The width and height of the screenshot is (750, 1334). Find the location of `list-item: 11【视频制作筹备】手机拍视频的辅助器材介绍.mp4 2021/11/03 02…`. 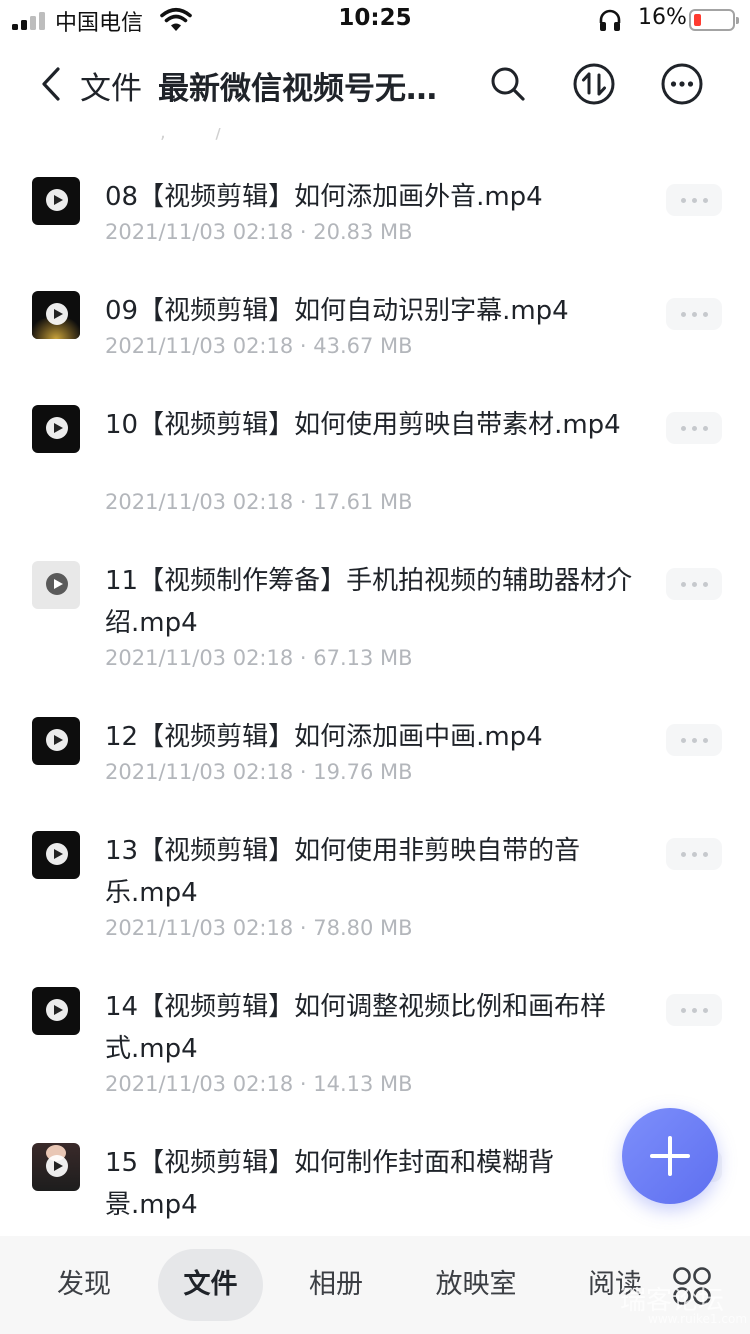

list-item: 11【视频制作筹备】手机拍视频的辅助器材介绍.mp4 2021/11/03 02… is located at coordinates (375, 625).